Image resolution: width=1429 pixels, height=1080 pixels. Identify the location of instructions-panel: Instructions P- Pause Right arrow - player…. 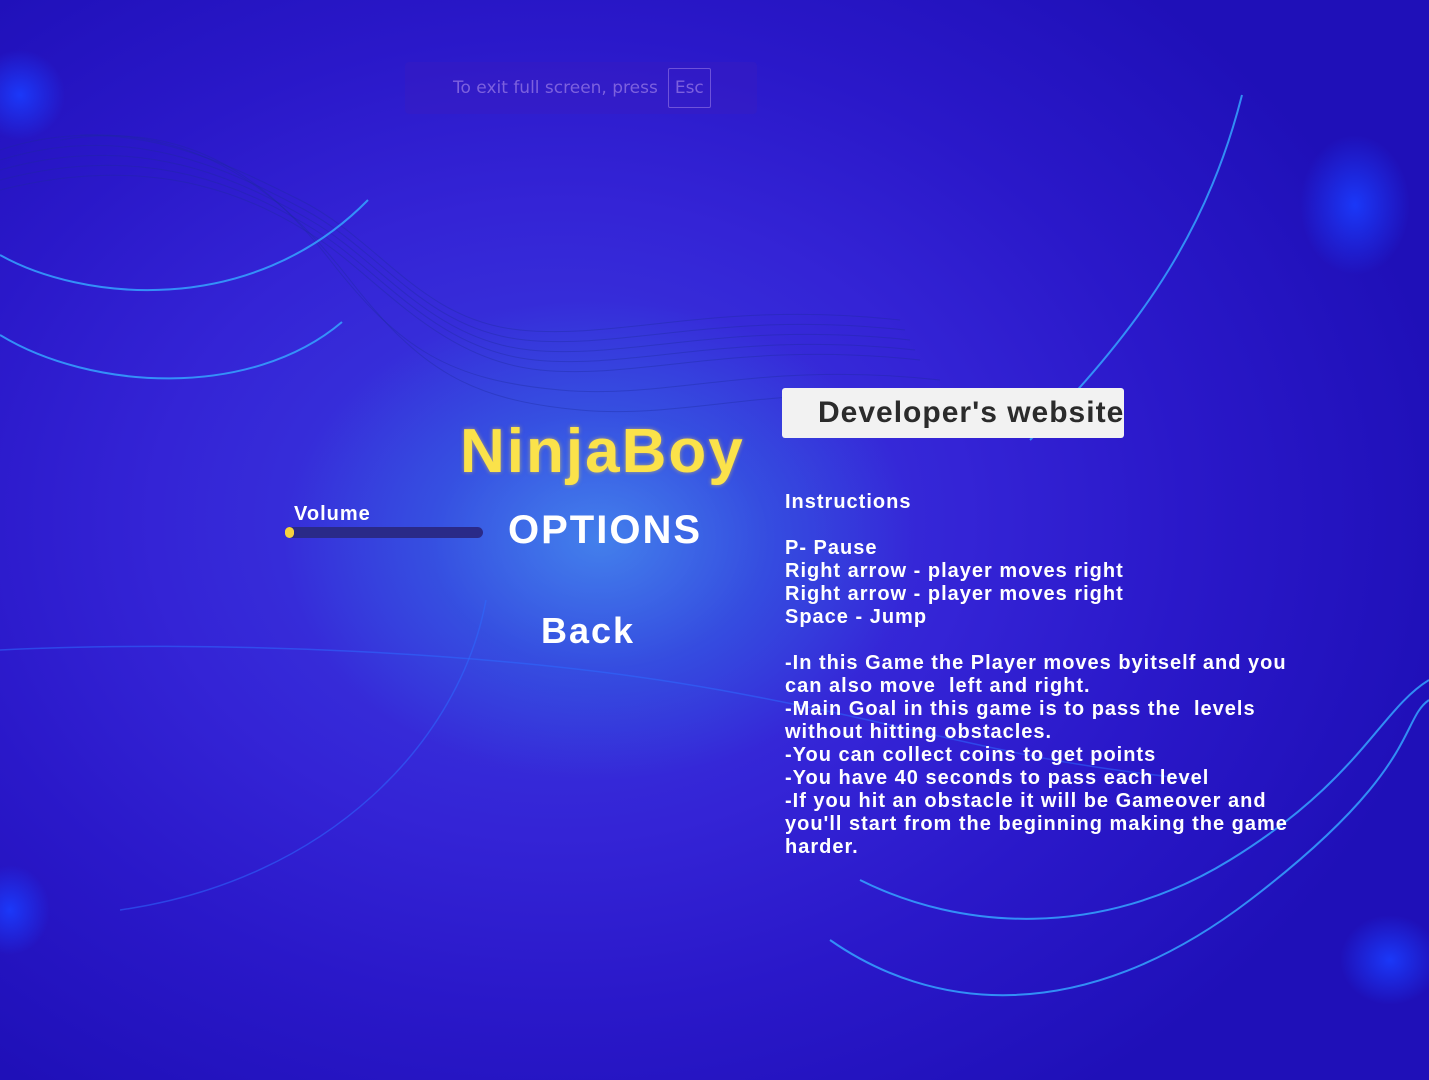
(1045, 675).